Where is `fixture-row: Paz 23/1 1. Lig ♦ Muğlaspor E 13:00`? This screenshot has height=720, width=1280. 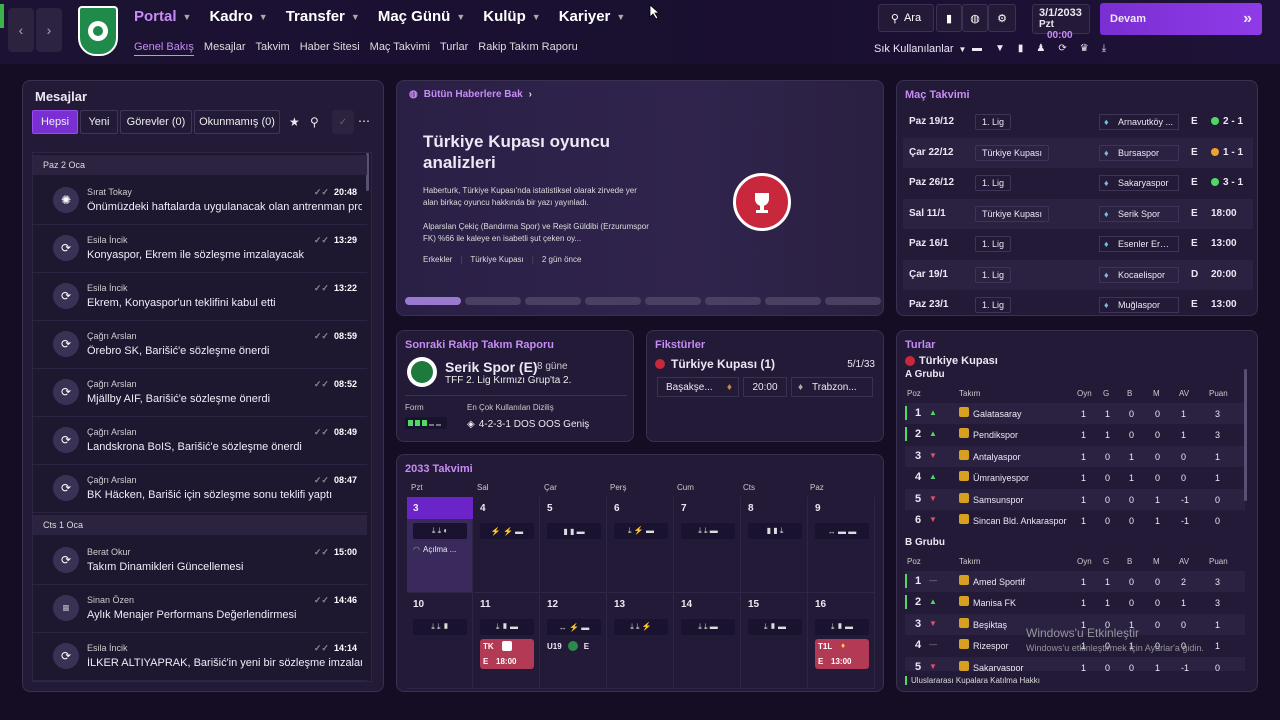
fixture-row: Paz 23/1 1. Lig ♦ Muğlaspor E 13:00 is located at coordinates (1078, 302).